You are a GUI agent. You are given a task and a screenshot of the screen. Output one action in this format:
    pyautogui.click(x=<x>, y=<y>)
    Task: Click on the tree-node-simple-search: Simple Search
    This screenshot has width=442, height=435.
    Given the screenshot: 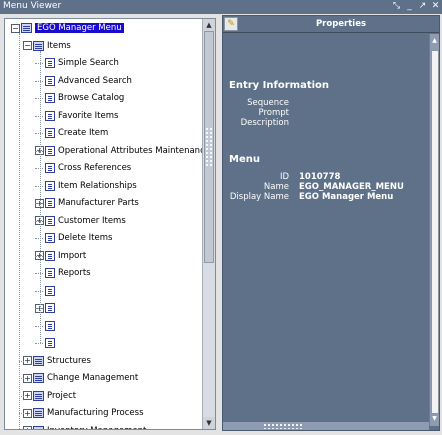 What is the action you would take?
    pyautogui.click(x=77, y=63)
    